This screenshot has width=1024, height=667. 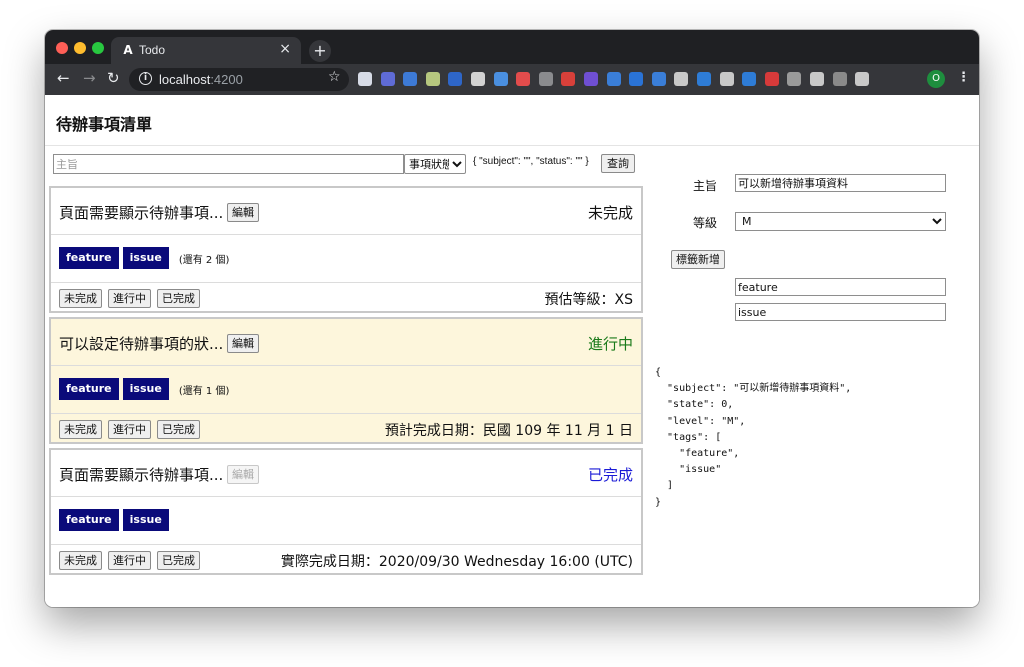 I want to click on figure-icon, so click(x=591, y=79).